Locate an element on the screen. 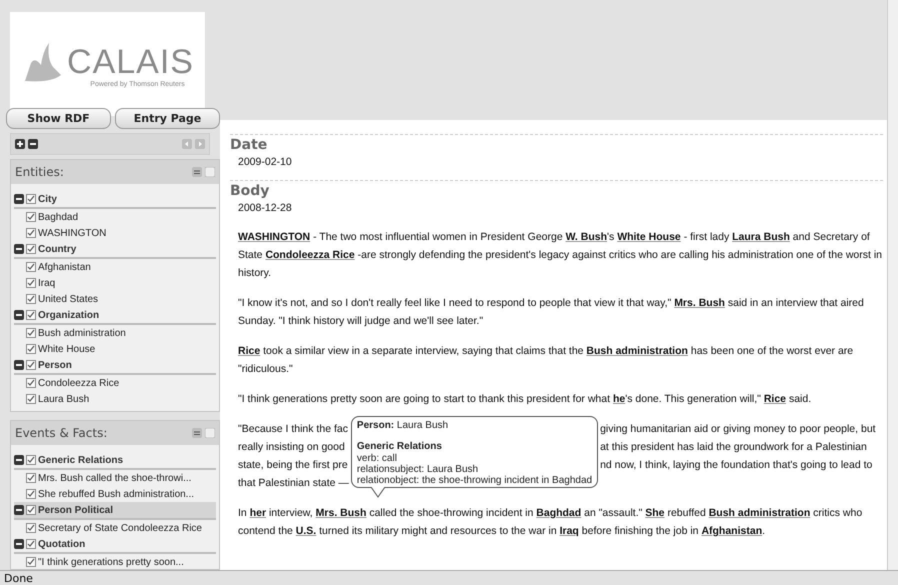  section-value: 2008-12-28 is located at coordinates (265, 208).